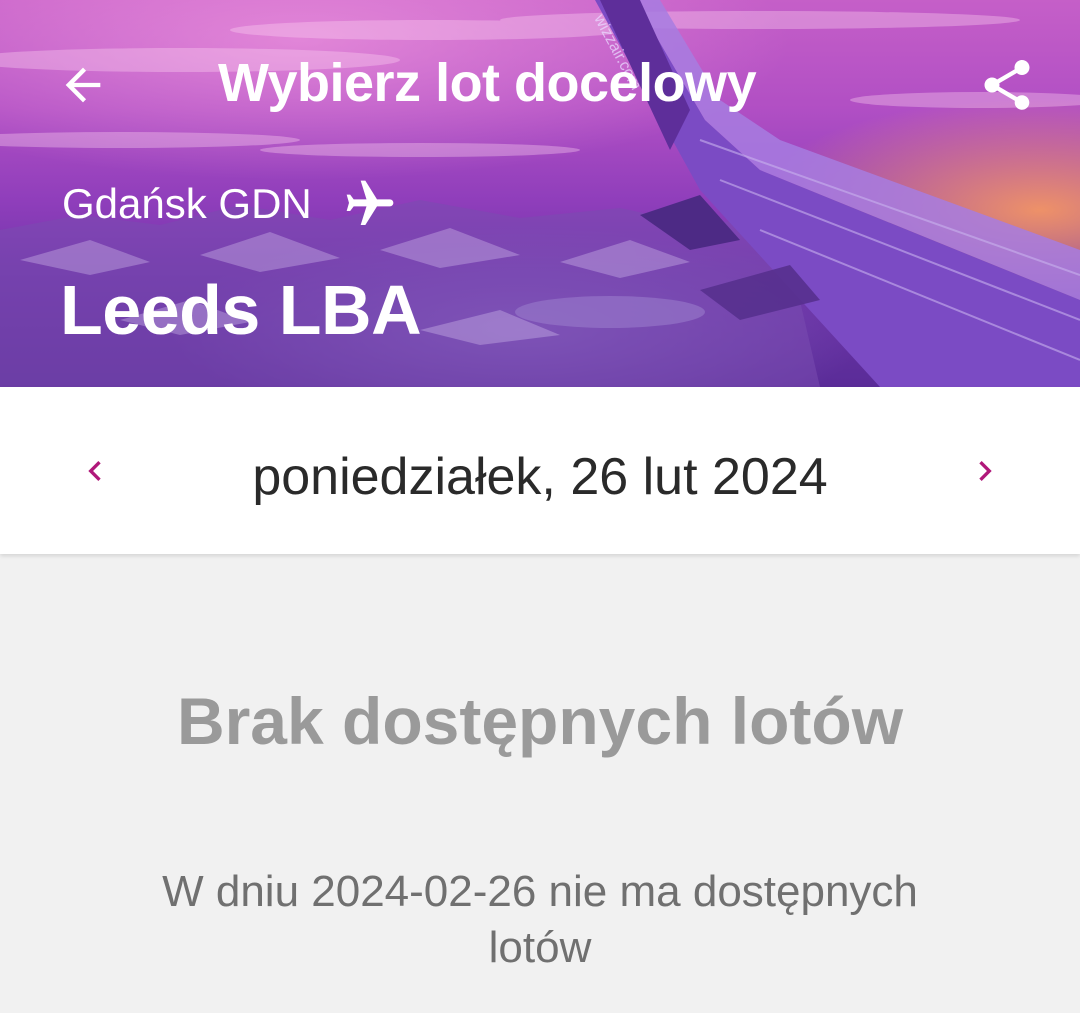 This screenshot has width=1080, height=1013. I want to click on origin-row: Gdańsk GDN, so click(230, 204).